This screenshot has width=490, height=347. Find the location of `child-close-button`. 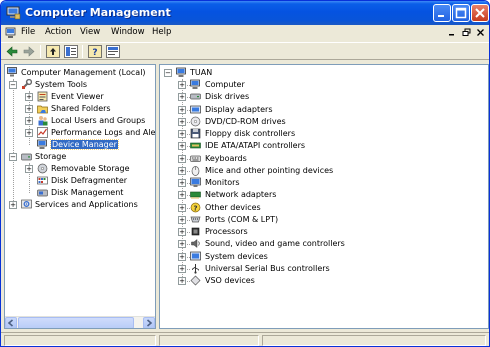

child-close-button is located at coordinates (480, 32).